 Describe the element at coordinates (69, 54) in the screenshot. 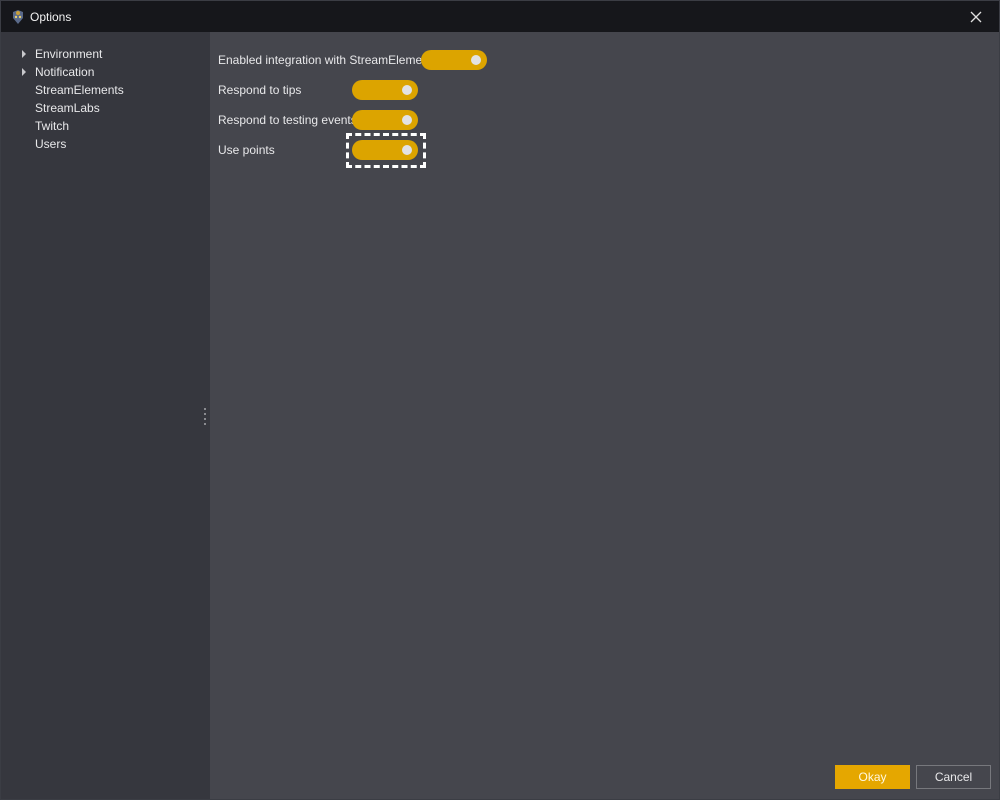

I see `tree-item-label: Environment` at that location.